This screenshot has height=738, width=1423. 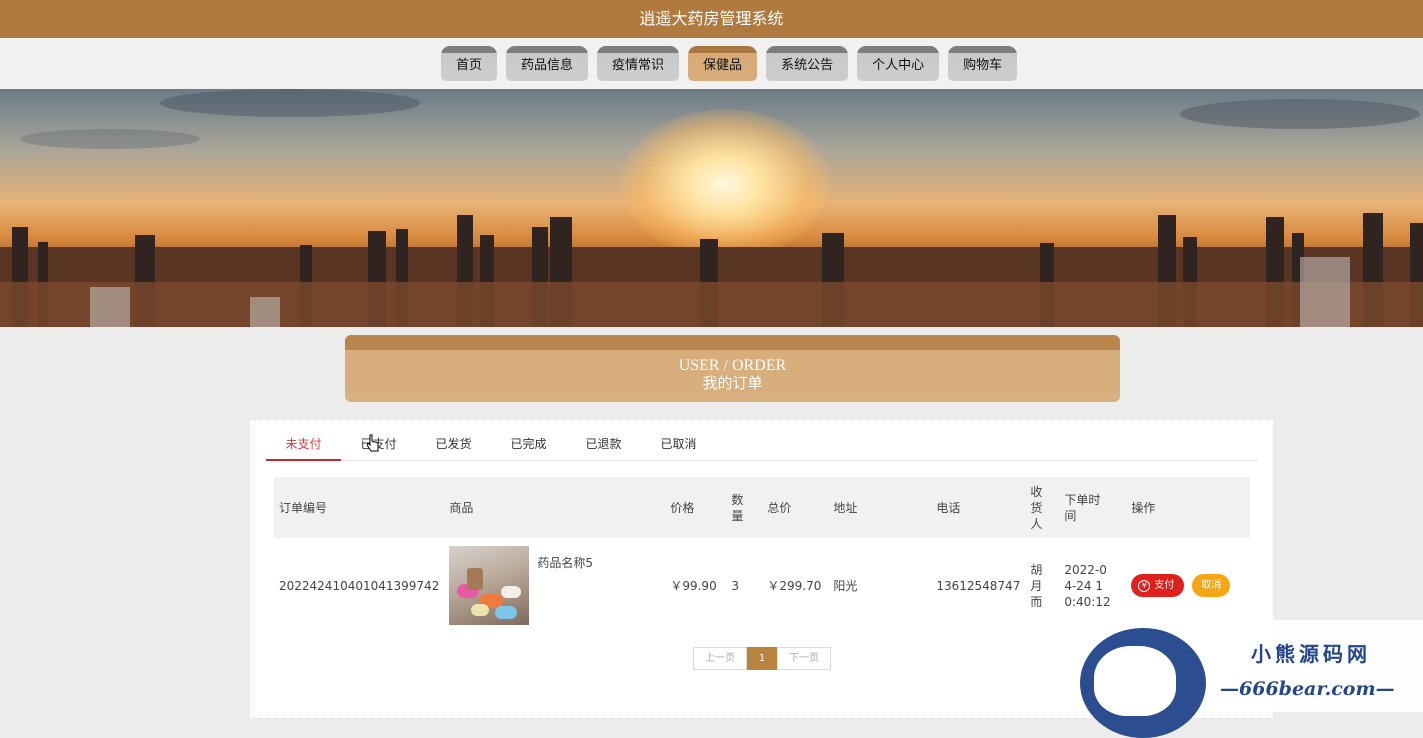 I want to click on quantity: 3, so click(x=735, y=585).